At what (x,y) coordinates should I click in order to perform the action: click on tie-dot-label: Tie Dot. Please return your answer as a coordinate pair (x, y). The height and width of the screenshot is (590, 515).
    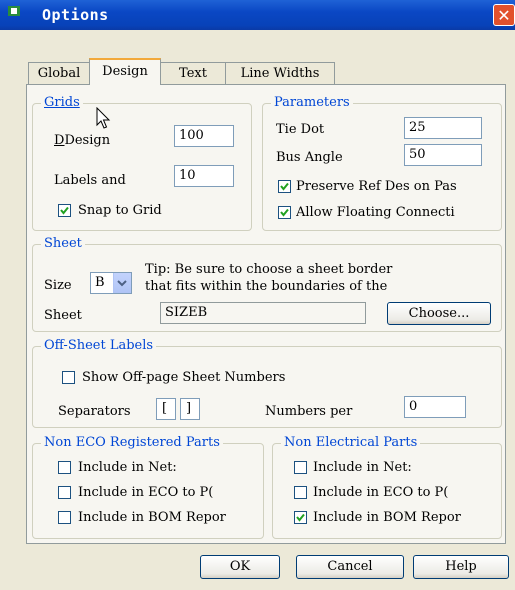
    Looking at the image, I should click on (300, 129).